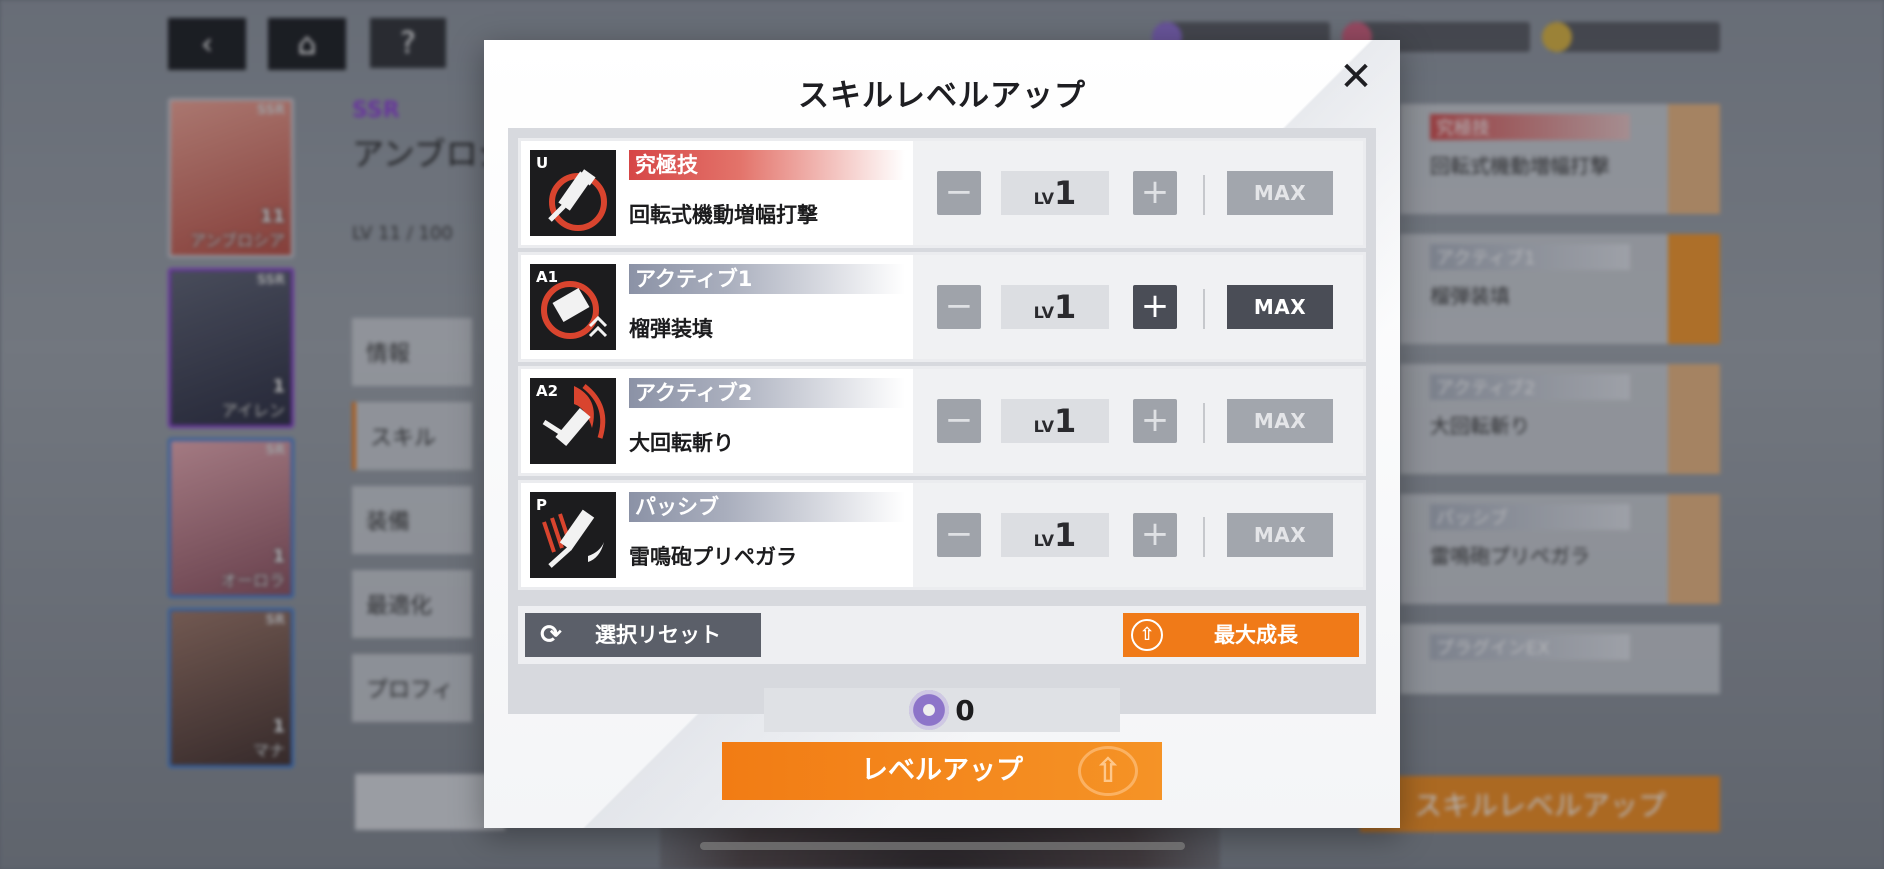 The width and height of the screenshot is (1884, 869). I want to click on skill-type-label: アクティブ2, so click(767, 393).